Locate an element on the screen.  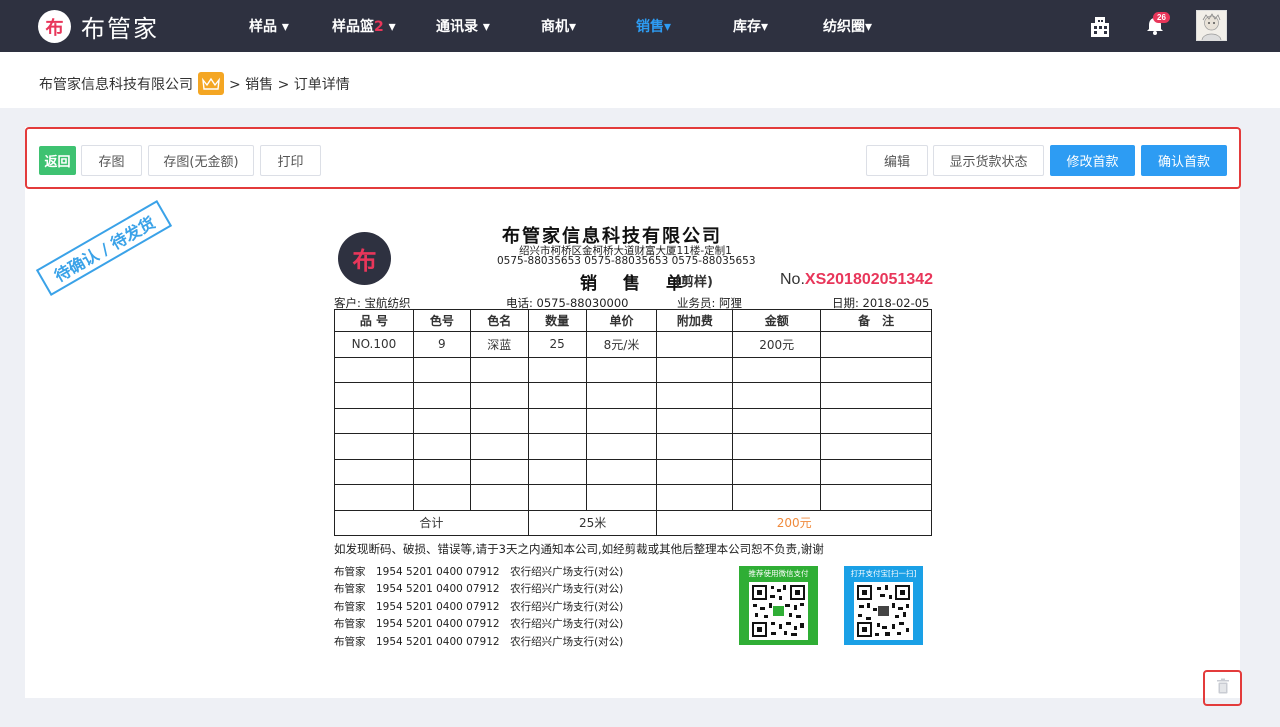
edit-button: 编辑 is located at coordinates (897, 160).